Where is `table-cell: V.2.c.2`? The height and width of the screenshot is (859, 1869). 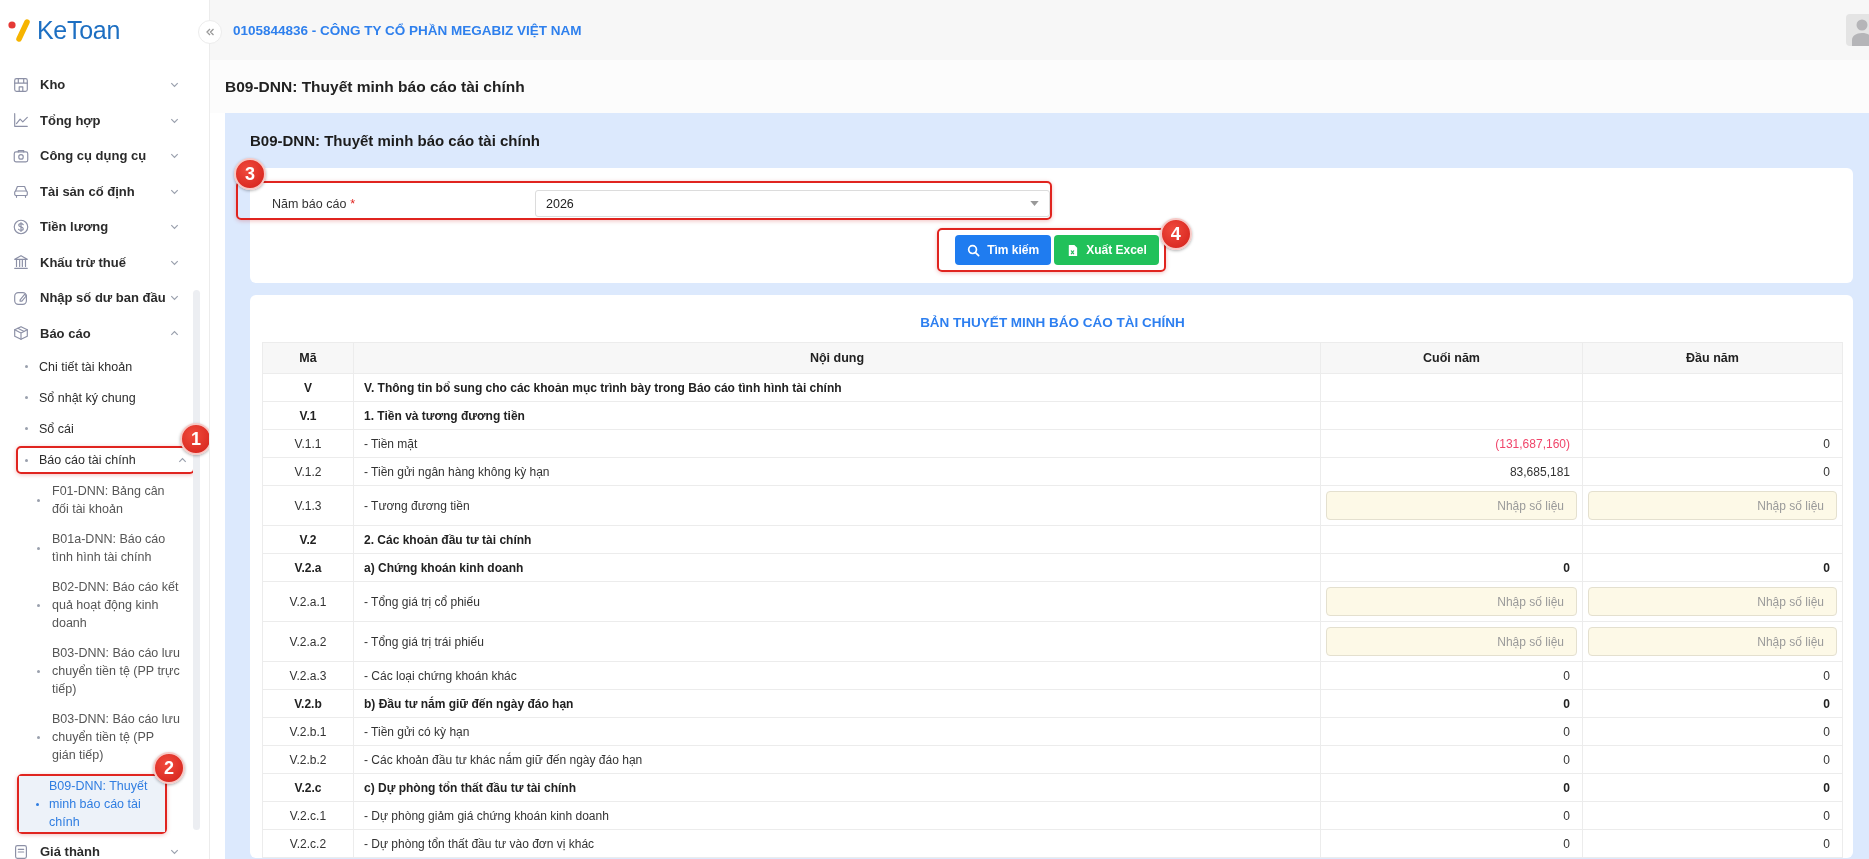
table-cell: V.2.c.2 is located at coordinates (308, 843).